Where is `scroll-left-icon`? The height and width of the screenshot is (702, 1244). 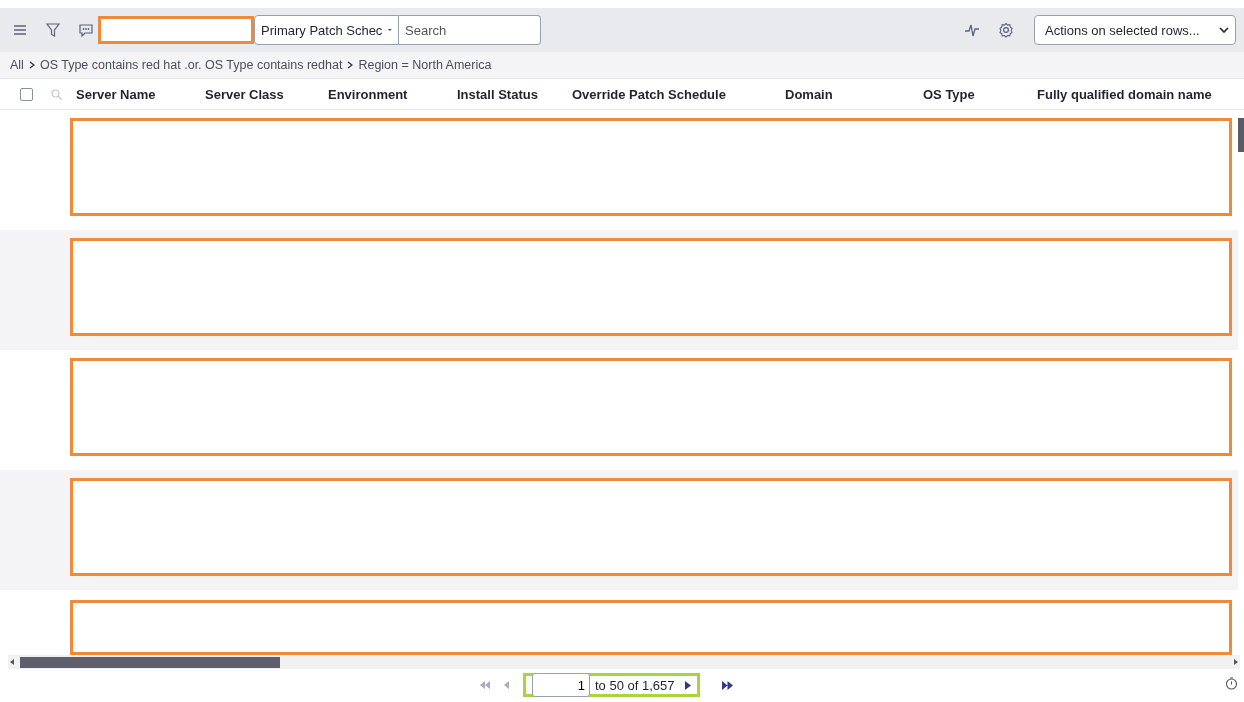 scroll-left-icon is located at coordinates (12, 662).